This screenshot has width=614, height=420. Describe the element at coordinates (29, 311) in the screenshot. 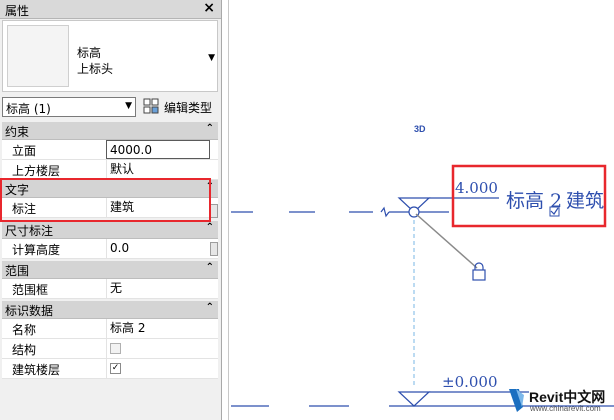

I see `group-label: 标识数据` at that location.